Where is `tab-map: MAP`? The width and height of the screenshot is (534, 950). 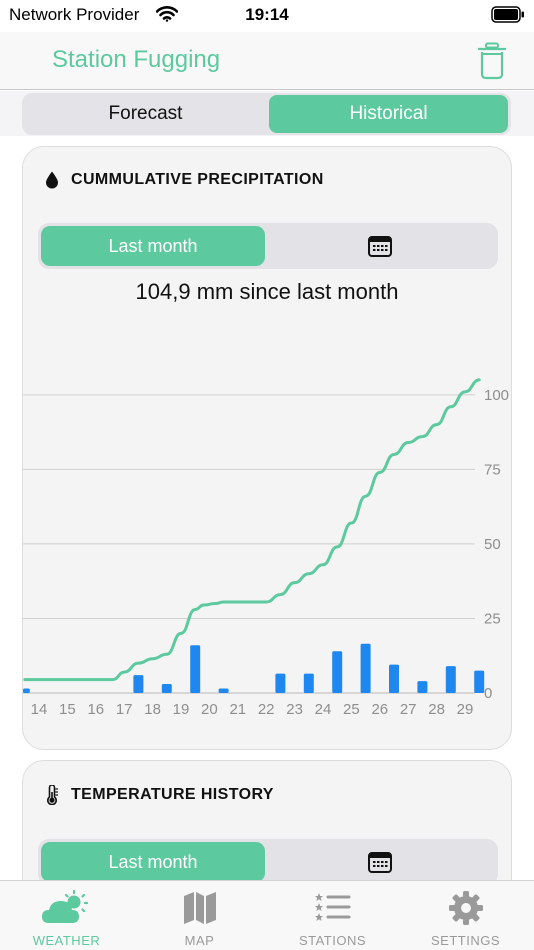 tab-map: MAP is located at coordinates (199, 915).